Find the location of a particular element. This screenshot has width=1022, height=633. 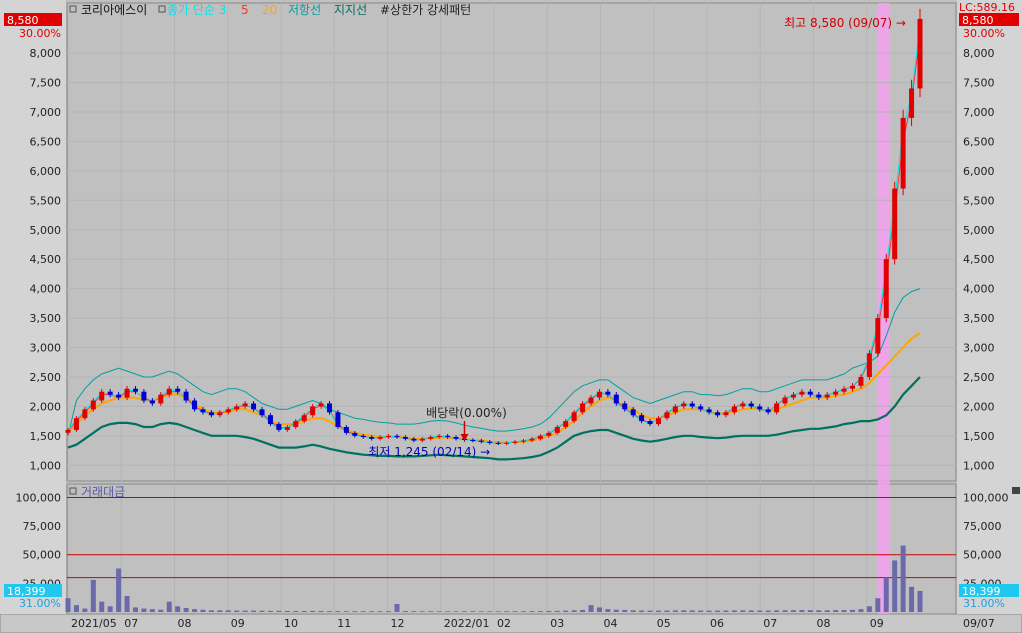

panel-close-icon is located at coordinates (1016, 490).